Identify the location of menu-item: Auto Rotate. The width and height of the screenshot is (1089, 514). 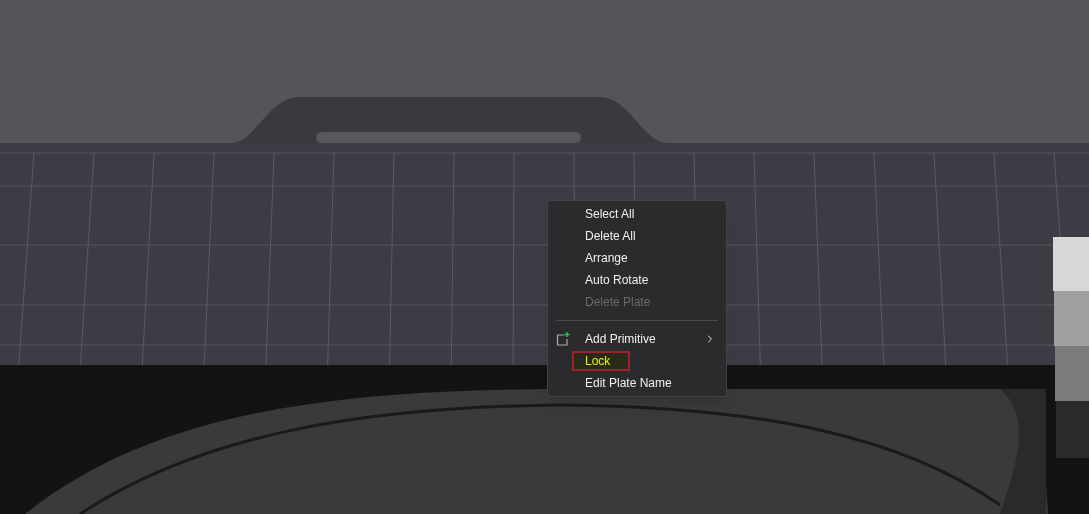
(637, 280).